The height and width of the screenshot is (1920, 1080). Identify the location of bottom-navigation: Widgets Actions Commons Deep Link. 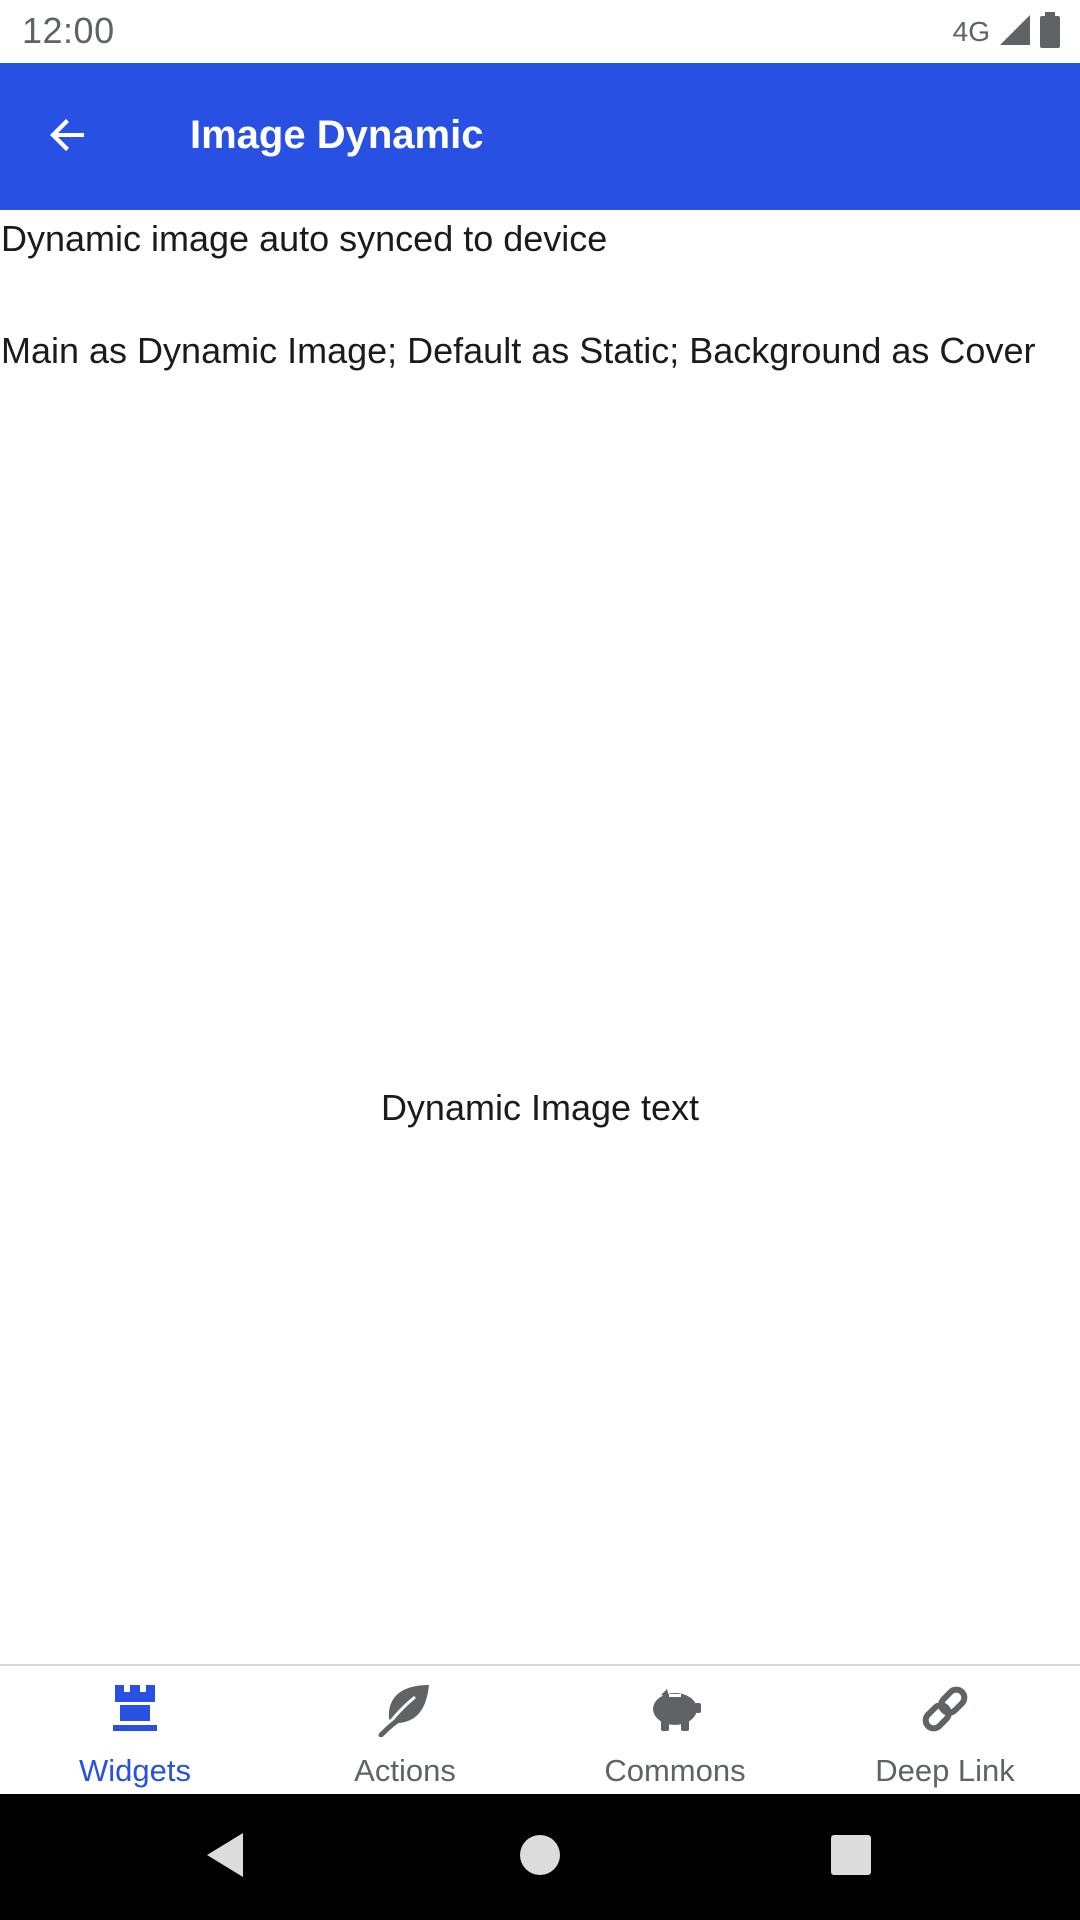
(540, 1730).